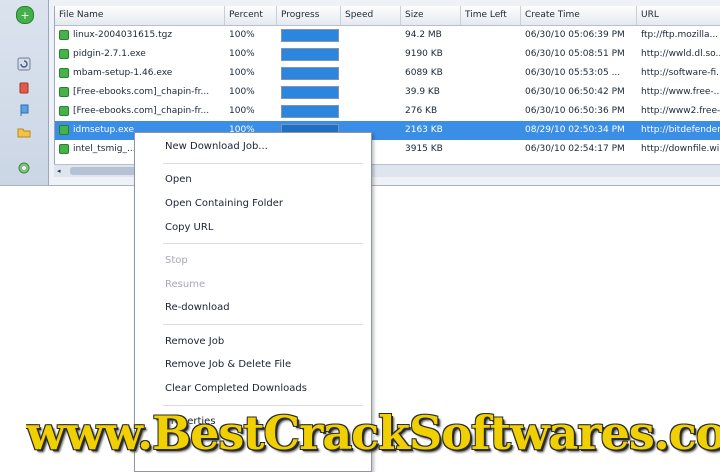 Image resolution: width=720 pixels, height=472 pixels. I want to click on scroll-left-icon: ◂, so click(61, 171).